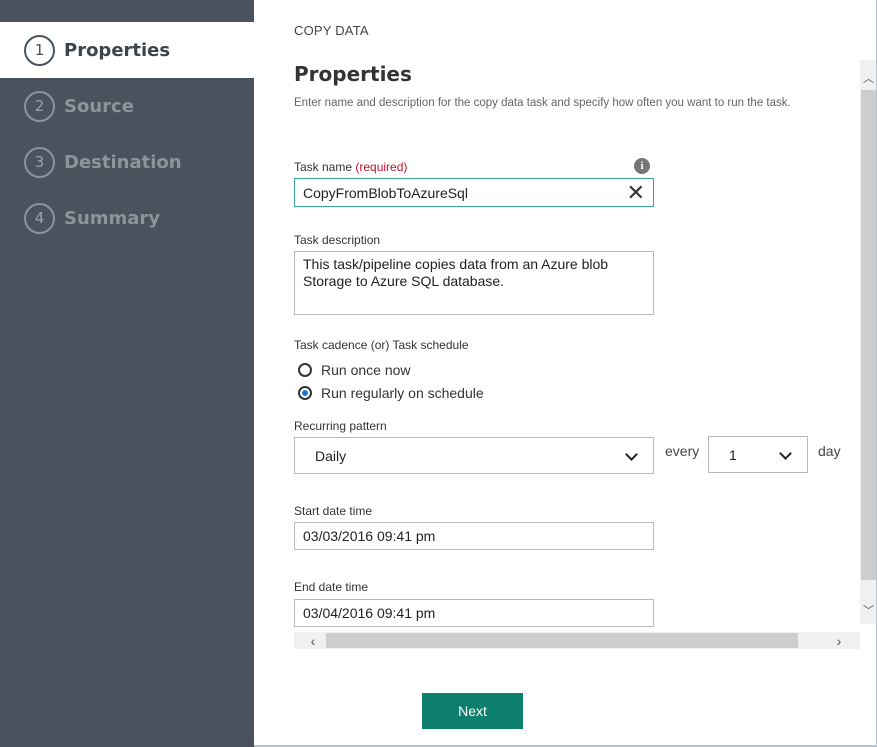 This screenshot has width=877, height=747. What do you see at coordinates (758, 454) in the screenshot?
I see `interval-select: 1` at bounding box center [758, 454].